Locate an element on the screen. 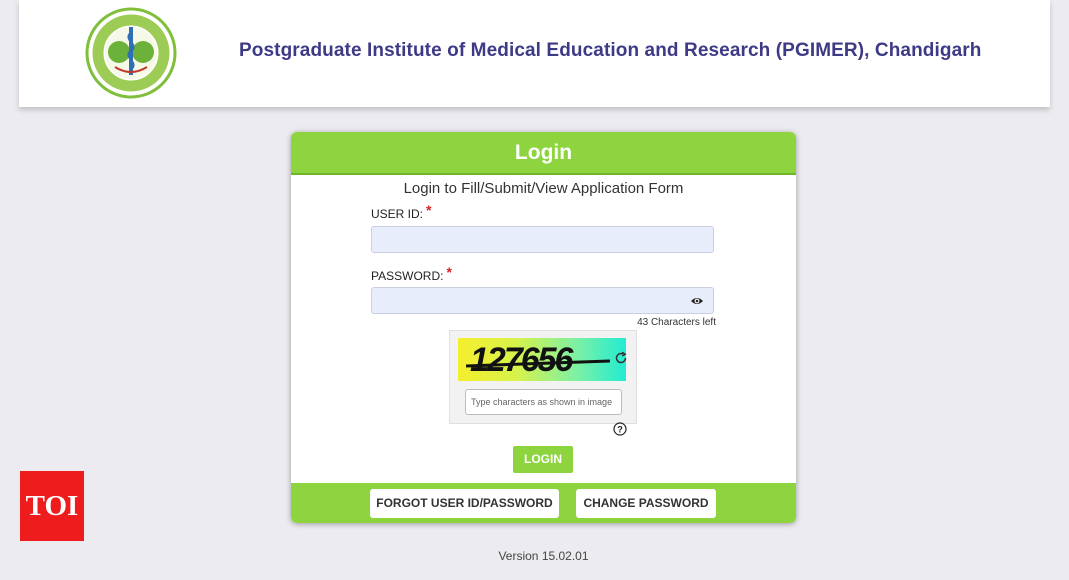  password-label: PASSWORD: * is located at coordinates (411, 273).